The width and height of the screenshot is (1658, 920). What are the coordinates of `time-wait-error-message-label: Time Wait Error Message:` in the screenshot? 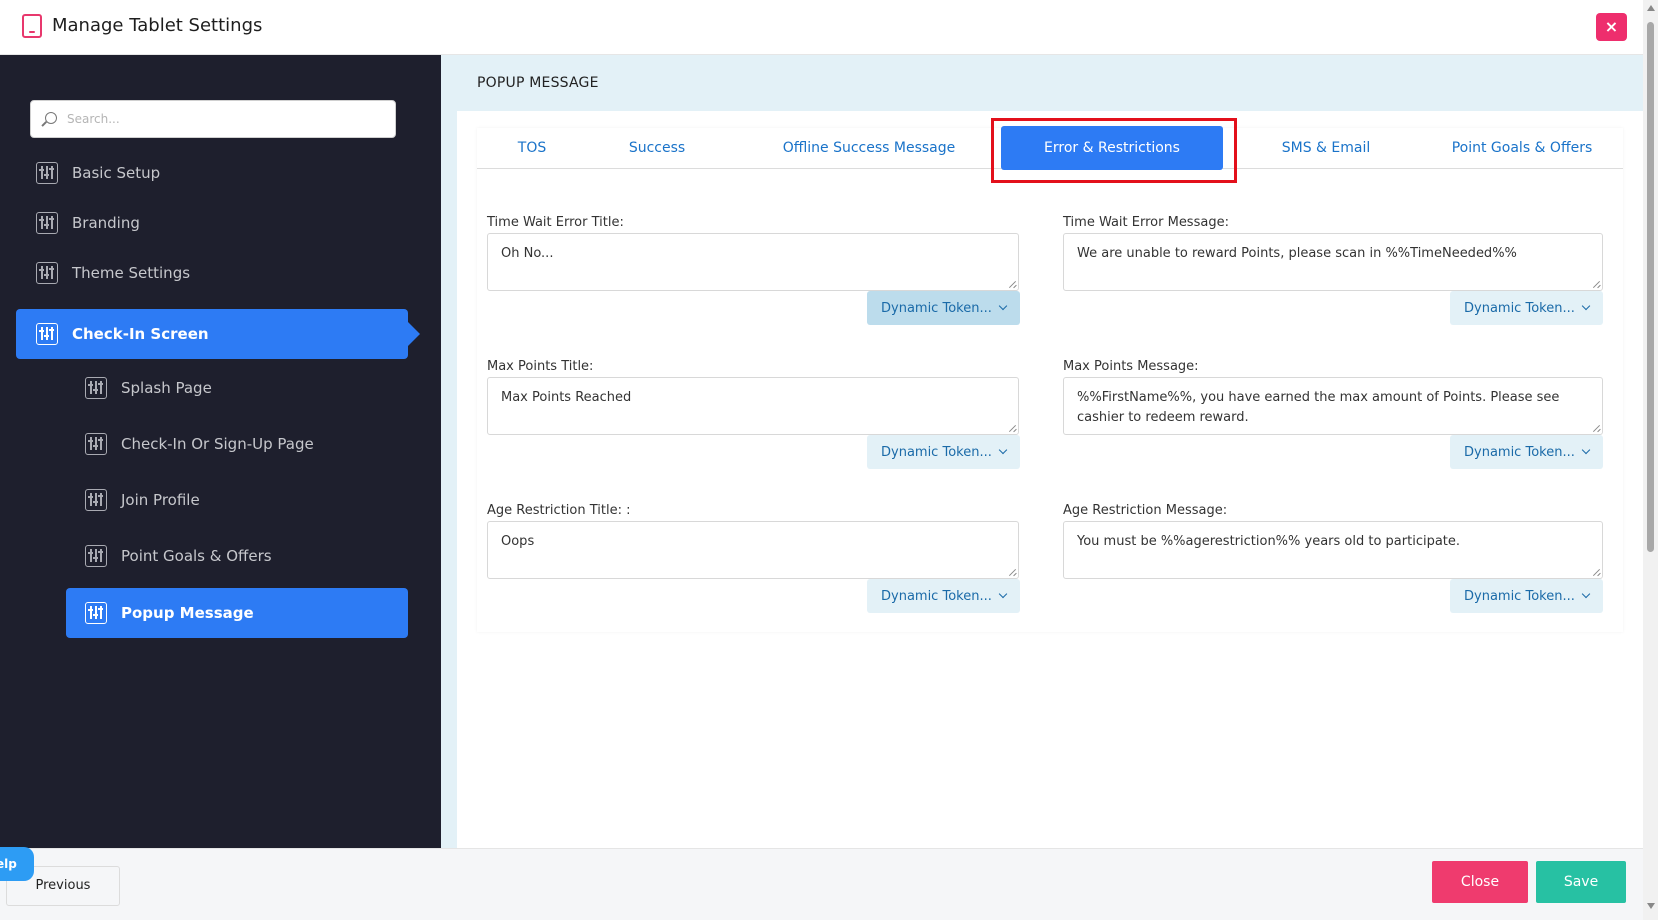 It's located at (1146, 222).